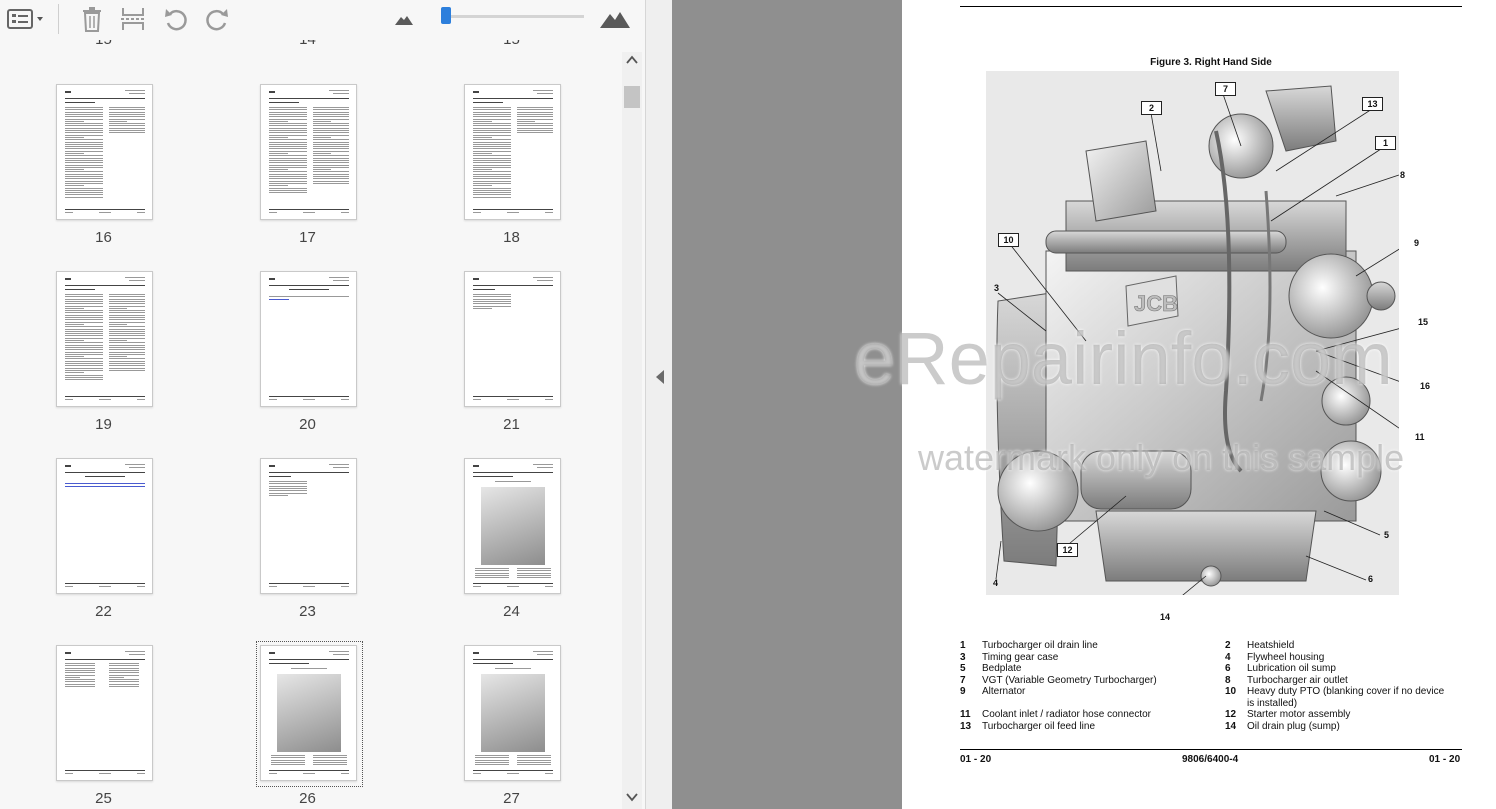  I want to click on extract-page-button, so click(133, 19).